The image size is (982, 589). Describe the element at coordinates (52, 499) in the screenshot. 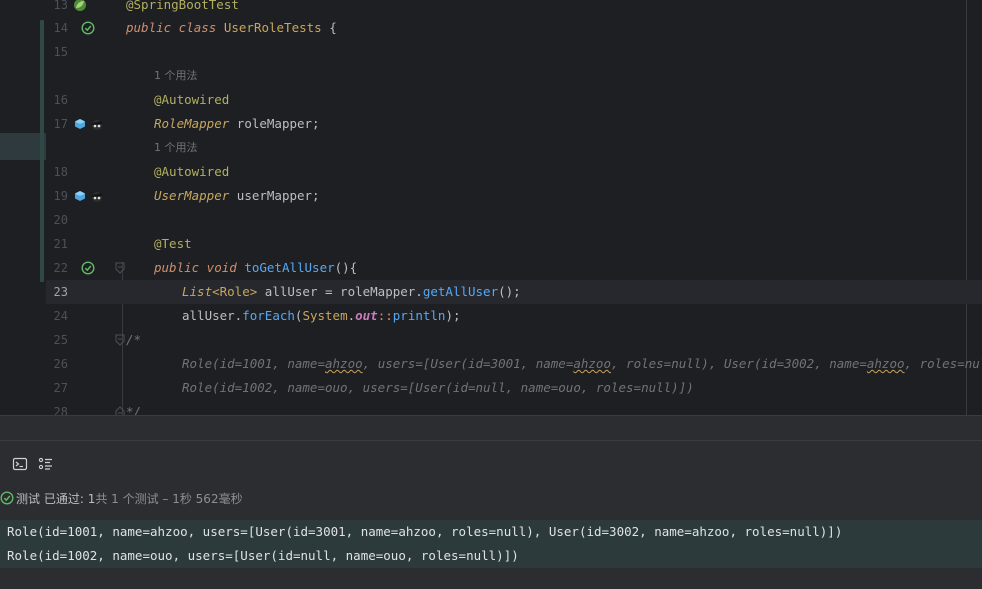

I see `status-label: 测试 已通过:` at that location.